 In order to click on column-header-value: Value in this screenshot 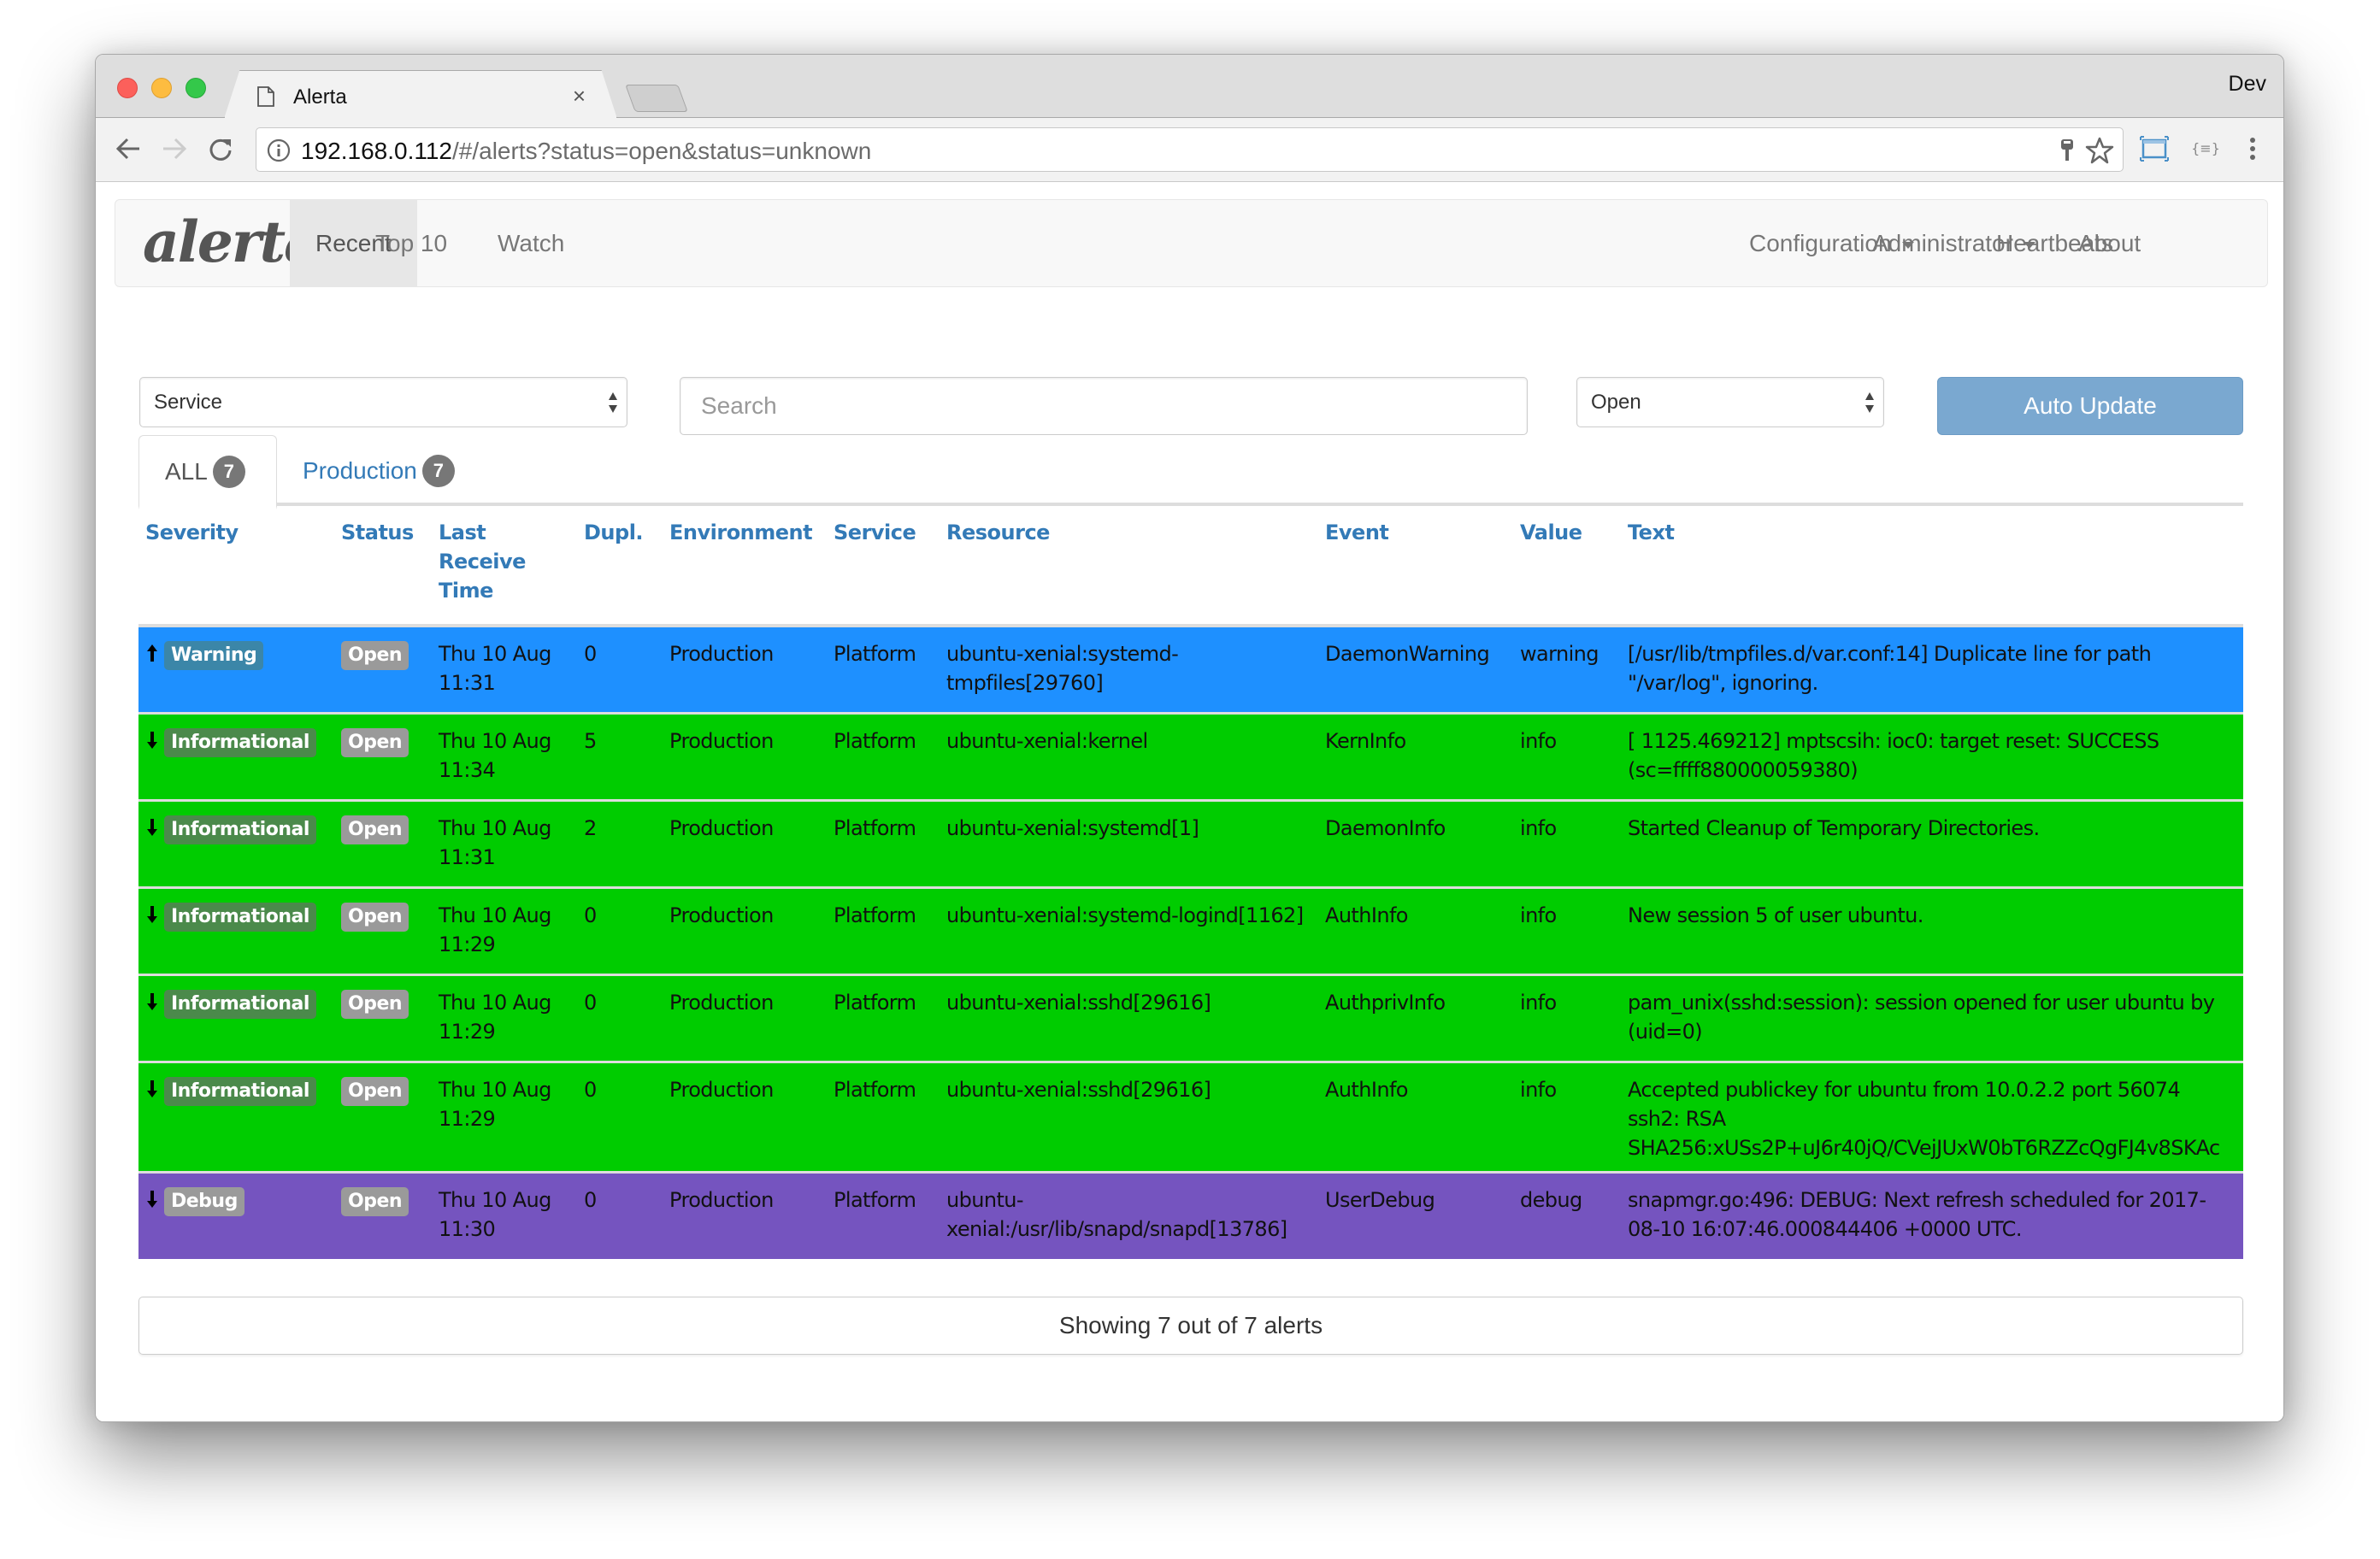, I will do `click(1567, 566)`.